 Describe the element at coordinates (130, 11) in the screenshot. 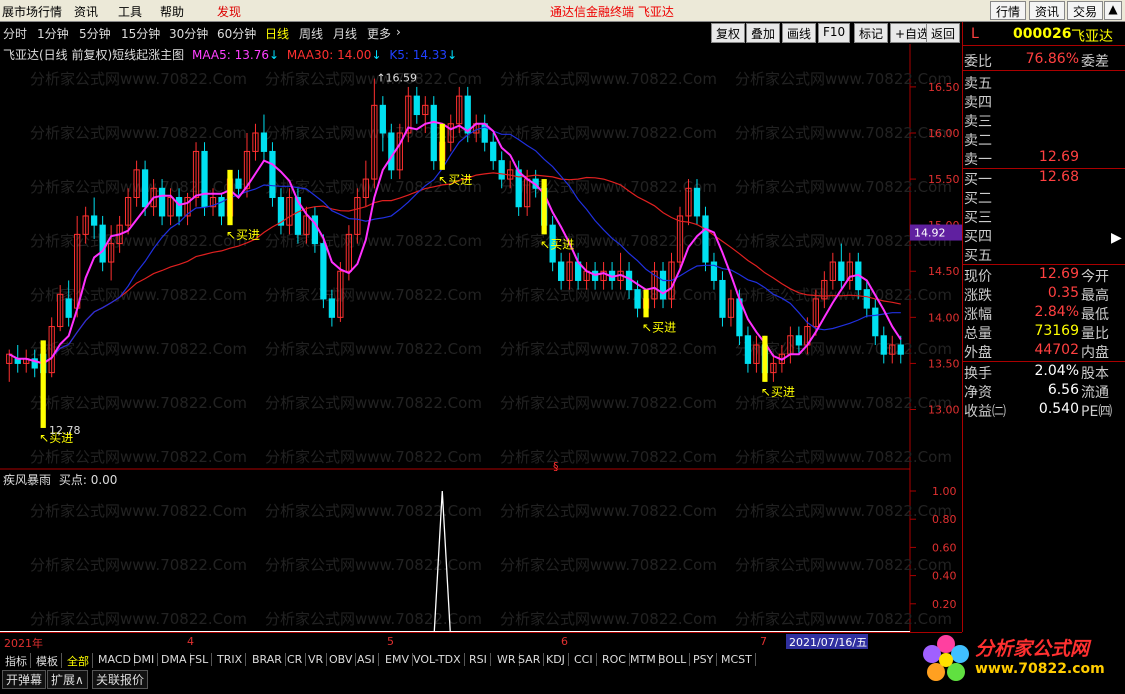

I see `menu-tools: 工具` at that location.